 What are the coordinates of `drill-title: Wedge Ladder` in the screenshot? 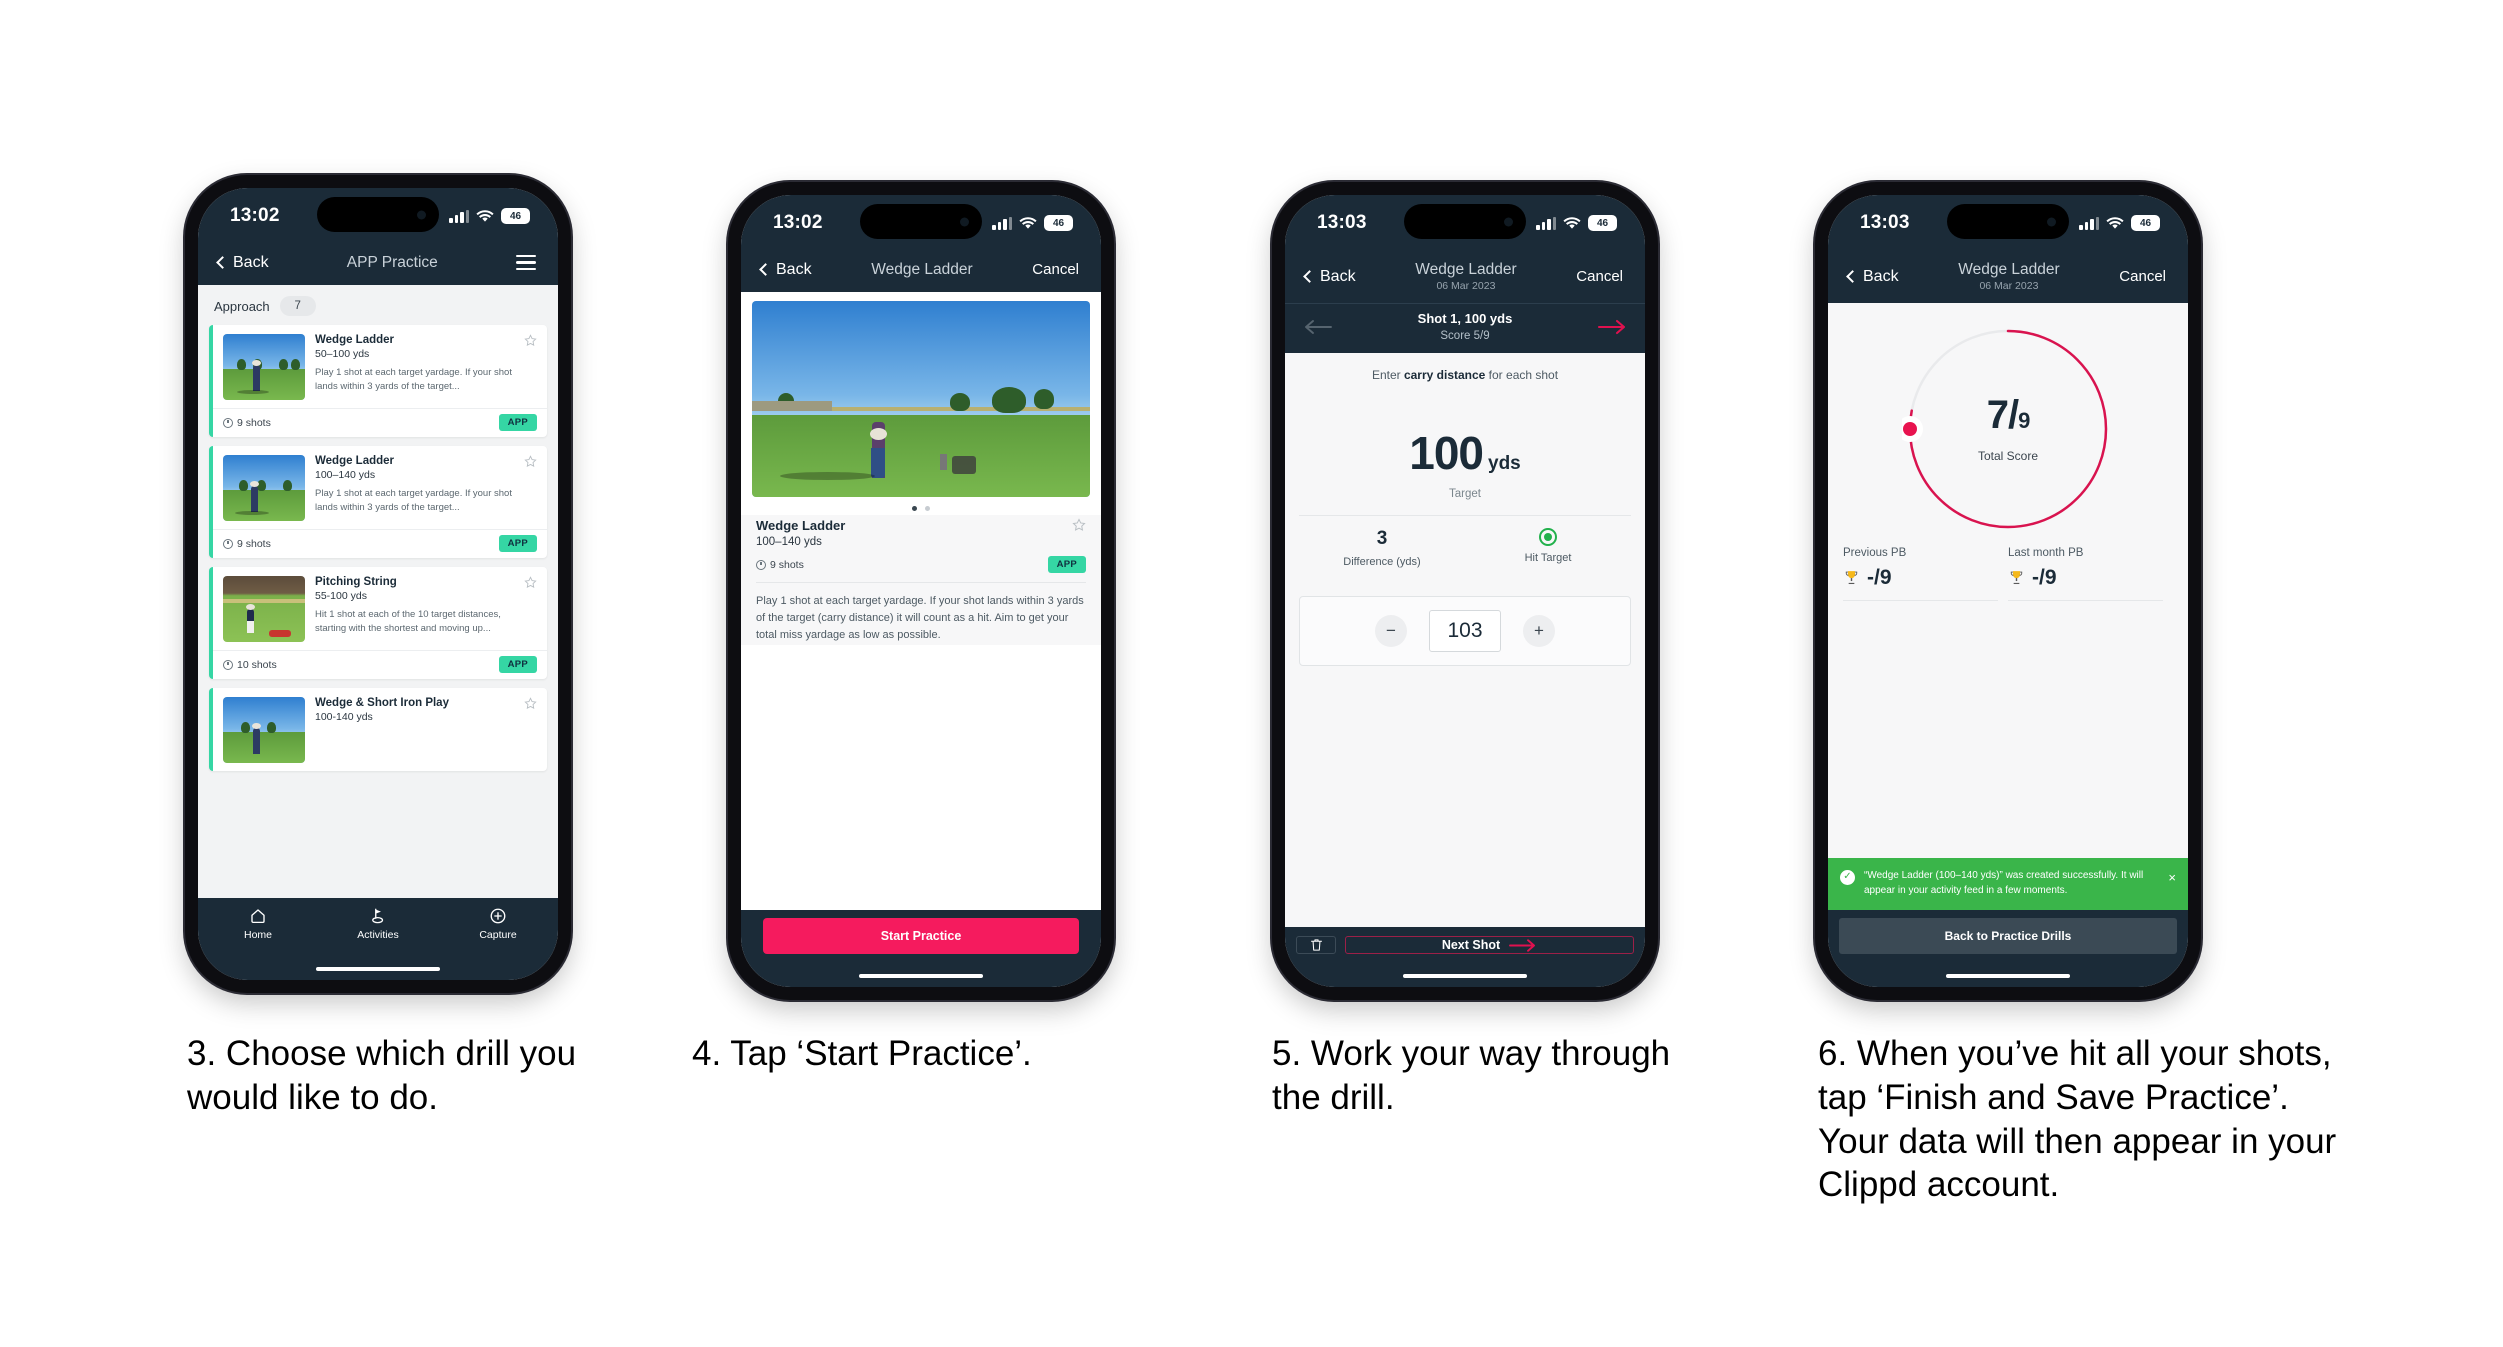 It's located at (355, 461).